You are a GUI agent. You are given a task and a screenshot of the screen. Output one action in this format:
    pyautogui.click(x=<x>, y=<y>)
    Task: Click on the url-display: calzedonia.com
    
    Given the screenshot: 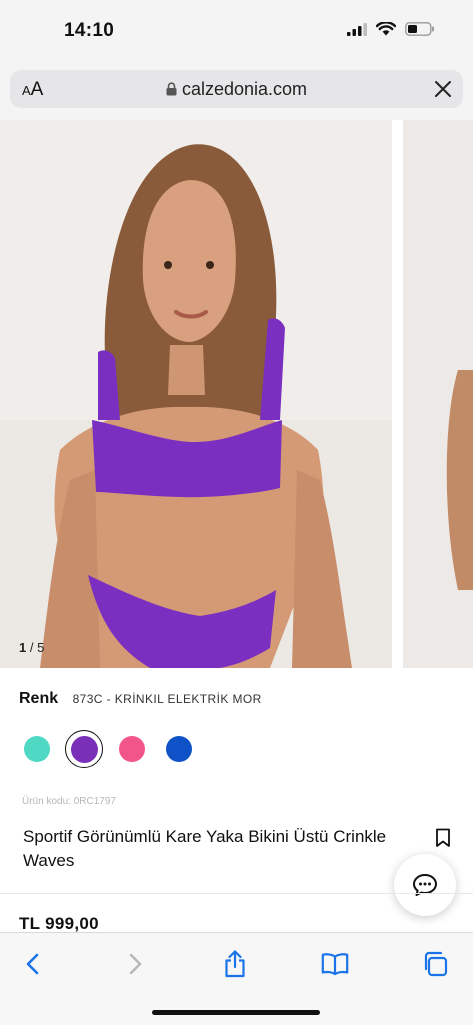 What is the action you would take?
    pyautogui.click(x=236, y=89)
    